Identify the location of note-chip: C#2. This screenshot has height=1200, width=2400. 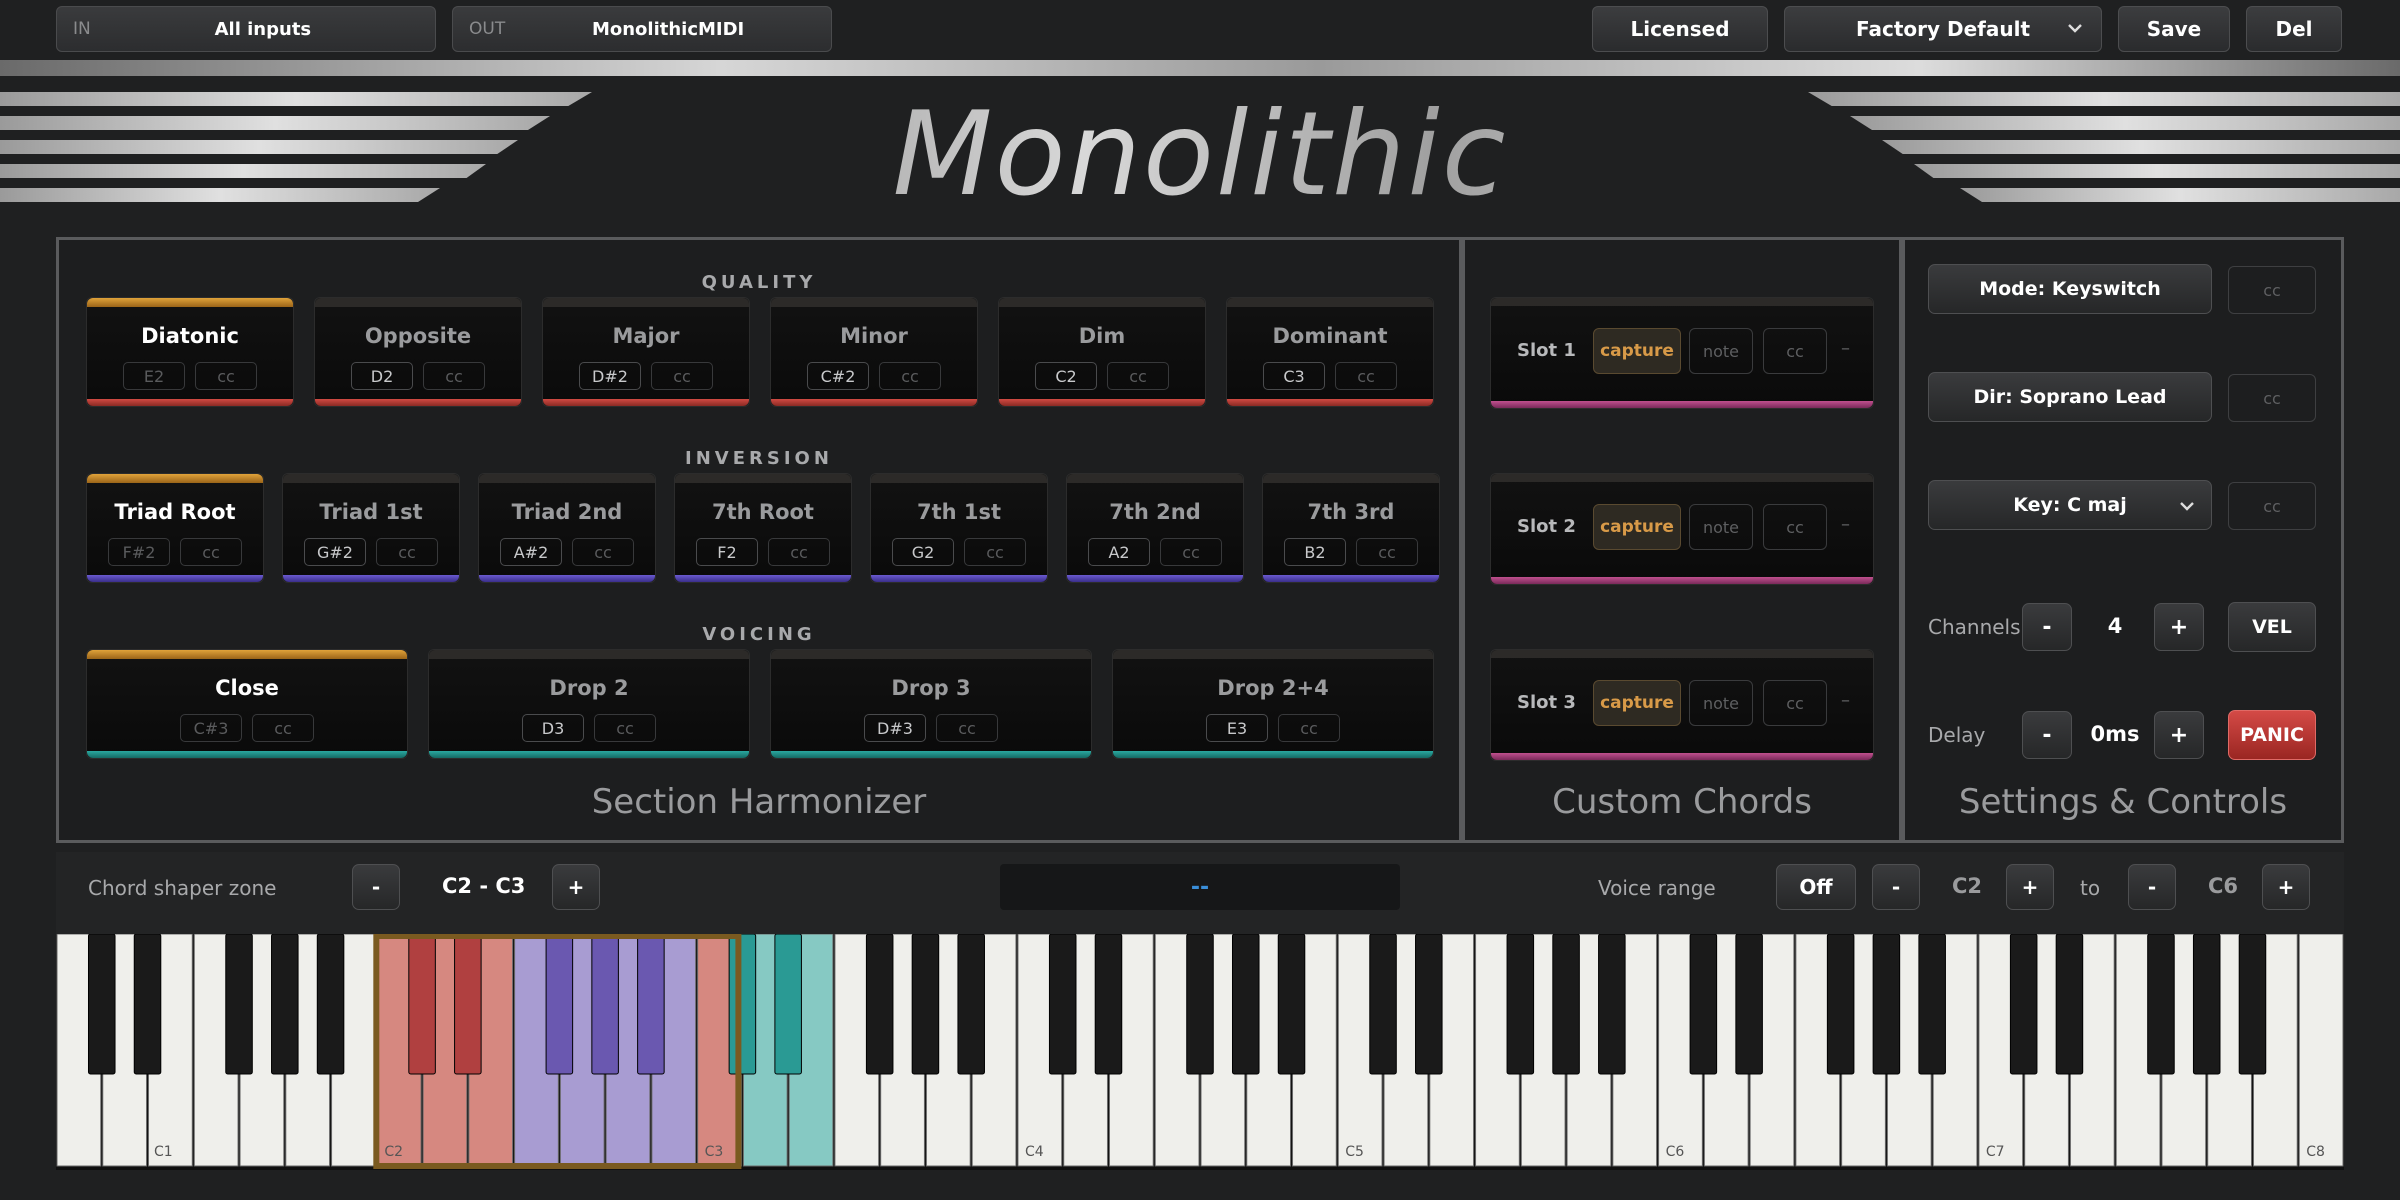
(838, 376).